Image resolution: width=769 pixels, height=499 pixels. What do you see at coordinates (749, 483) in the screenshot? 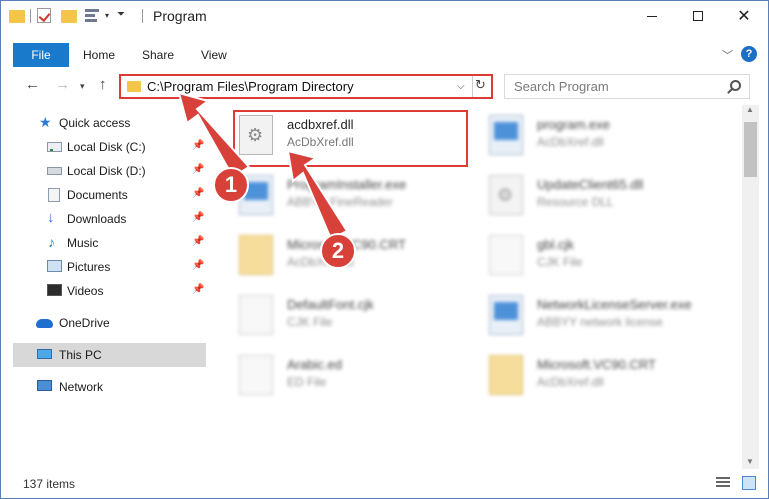
I see `large-icons-view-icon` at bounding box center [749, 483].